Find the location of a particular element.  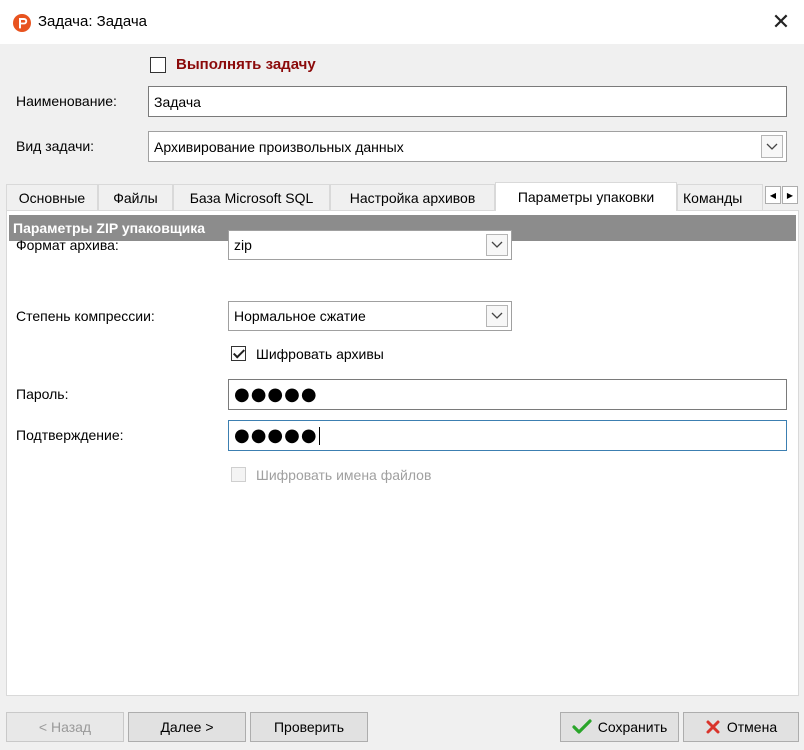

arrow-left-icon: ◀ is located at coordinates (773, 195).